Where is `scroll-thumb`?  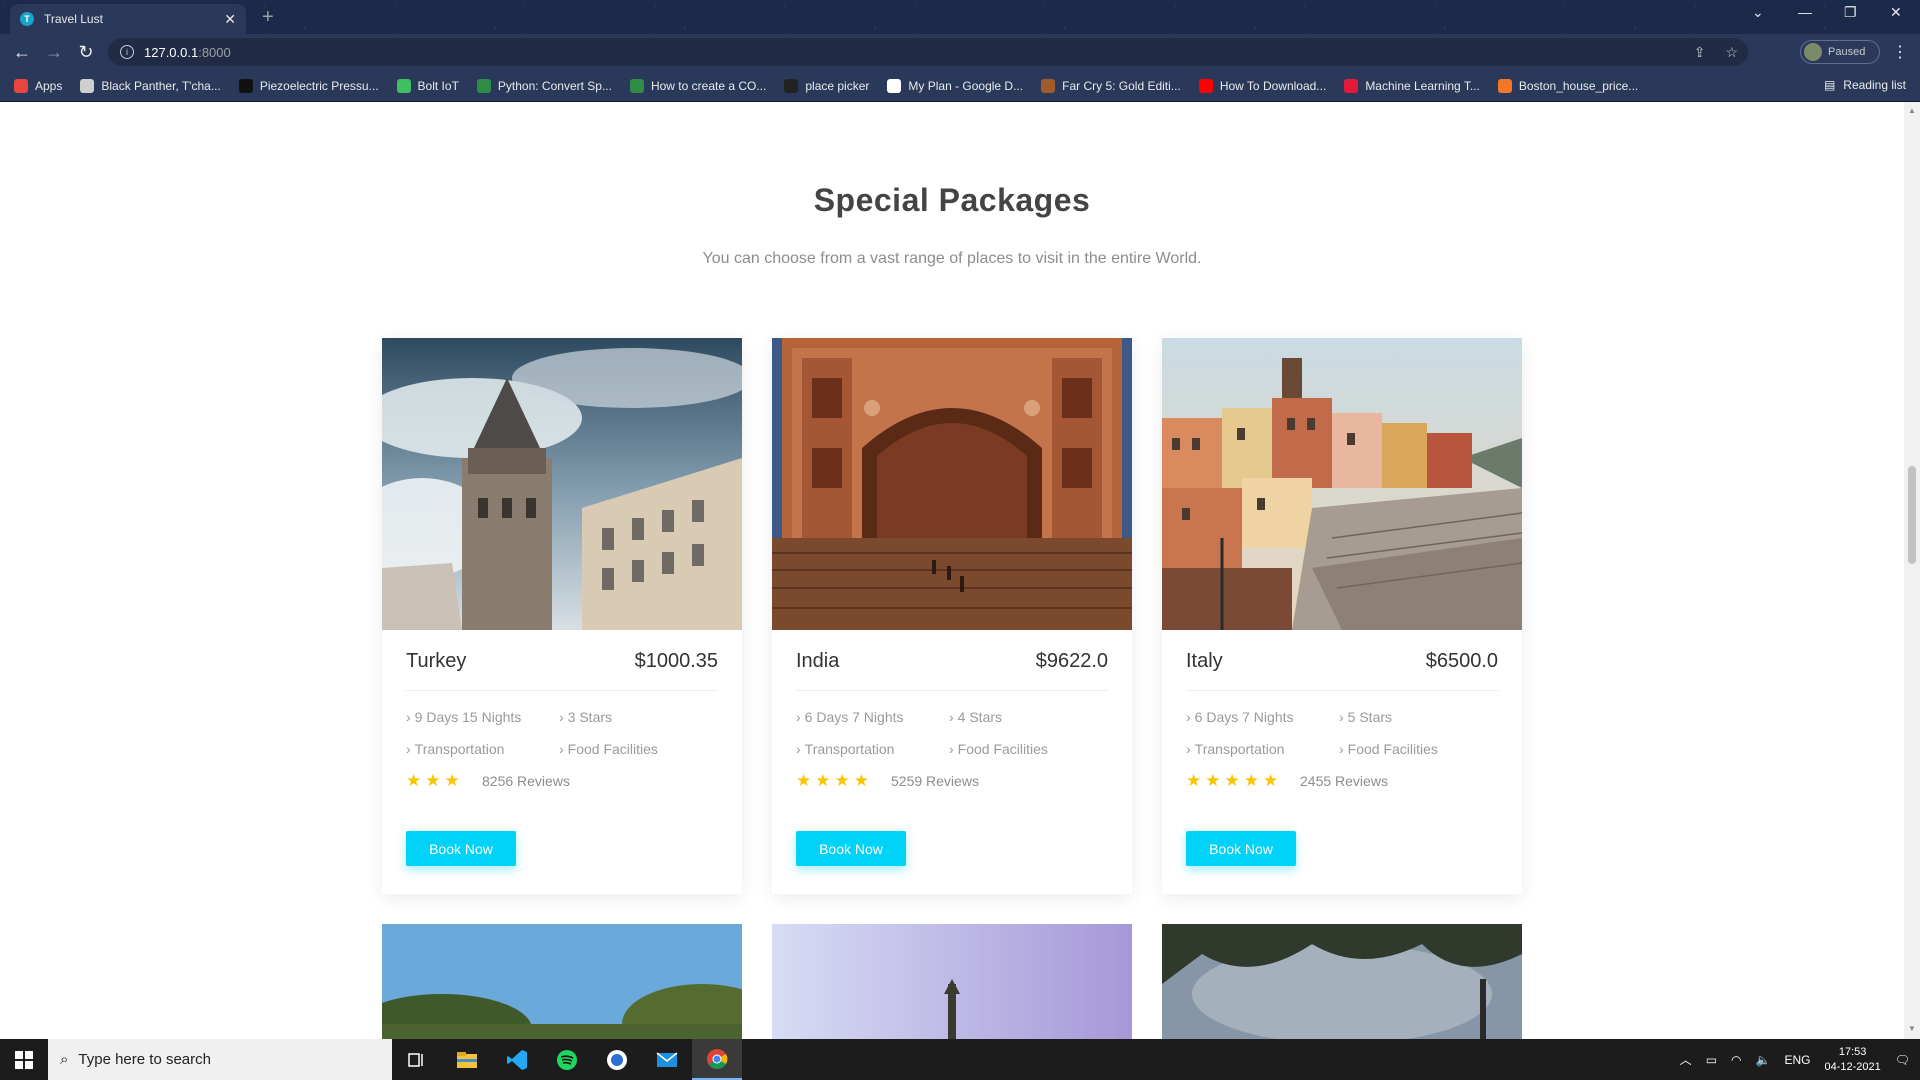
scroll-thumb is located at coordinates (1912, 515).